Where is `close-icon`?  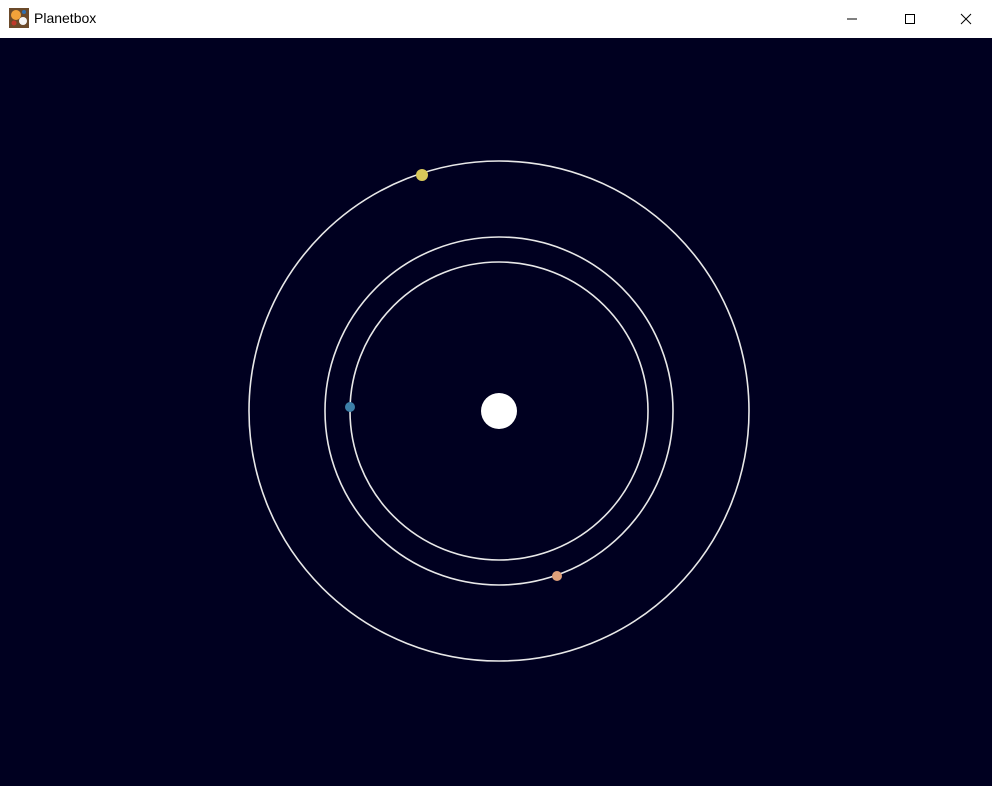
close-icon is located at coordinates (965, 19).